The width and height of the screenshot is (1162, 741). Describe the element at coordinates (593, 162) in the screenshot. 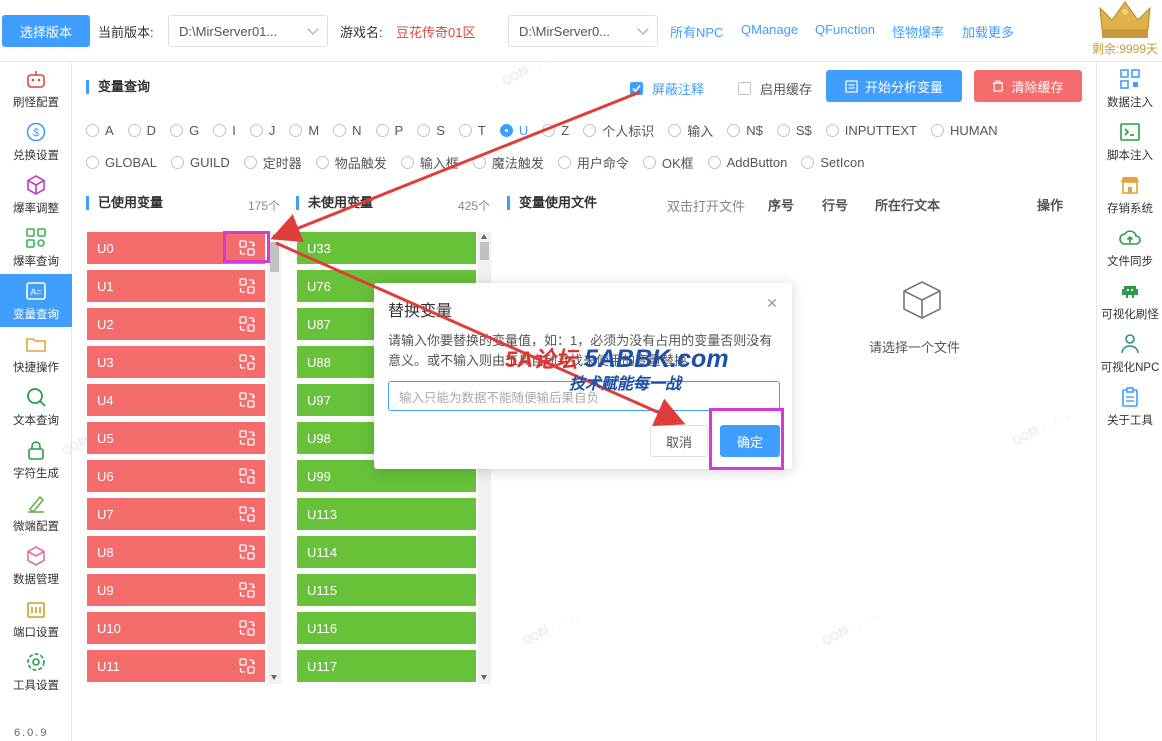

I see `radio-用户命令: 用户命令` at that location.